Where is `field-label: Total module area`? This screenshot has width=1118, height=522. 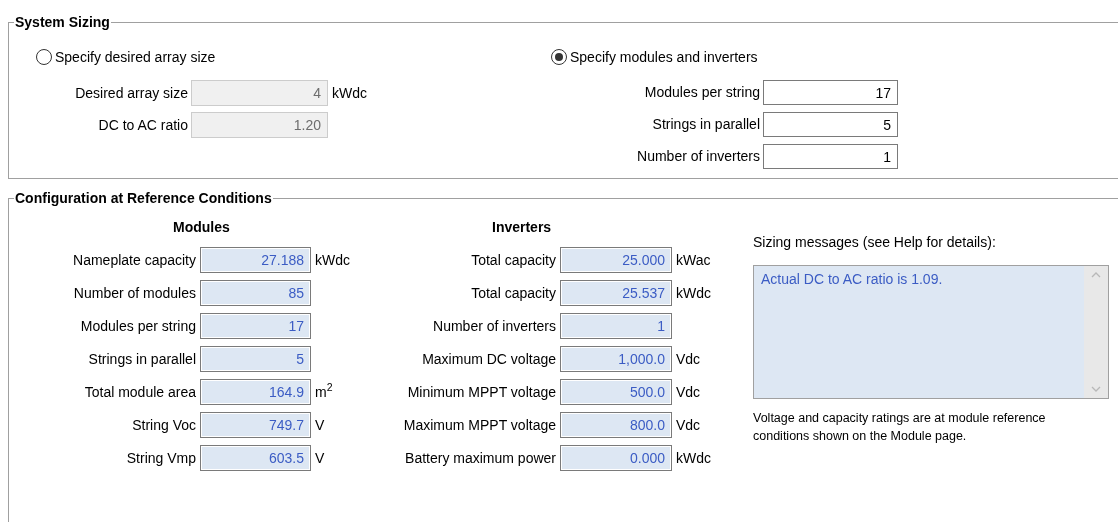
field-label: Total module area is located at coordinates (139, 392).